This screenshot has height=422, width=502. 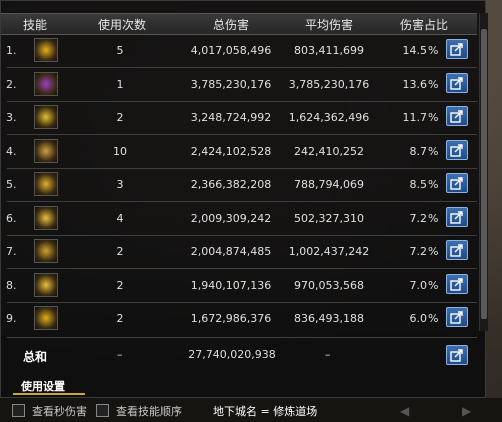 I want to click on summary-share-button, so click(x=457, y=355).